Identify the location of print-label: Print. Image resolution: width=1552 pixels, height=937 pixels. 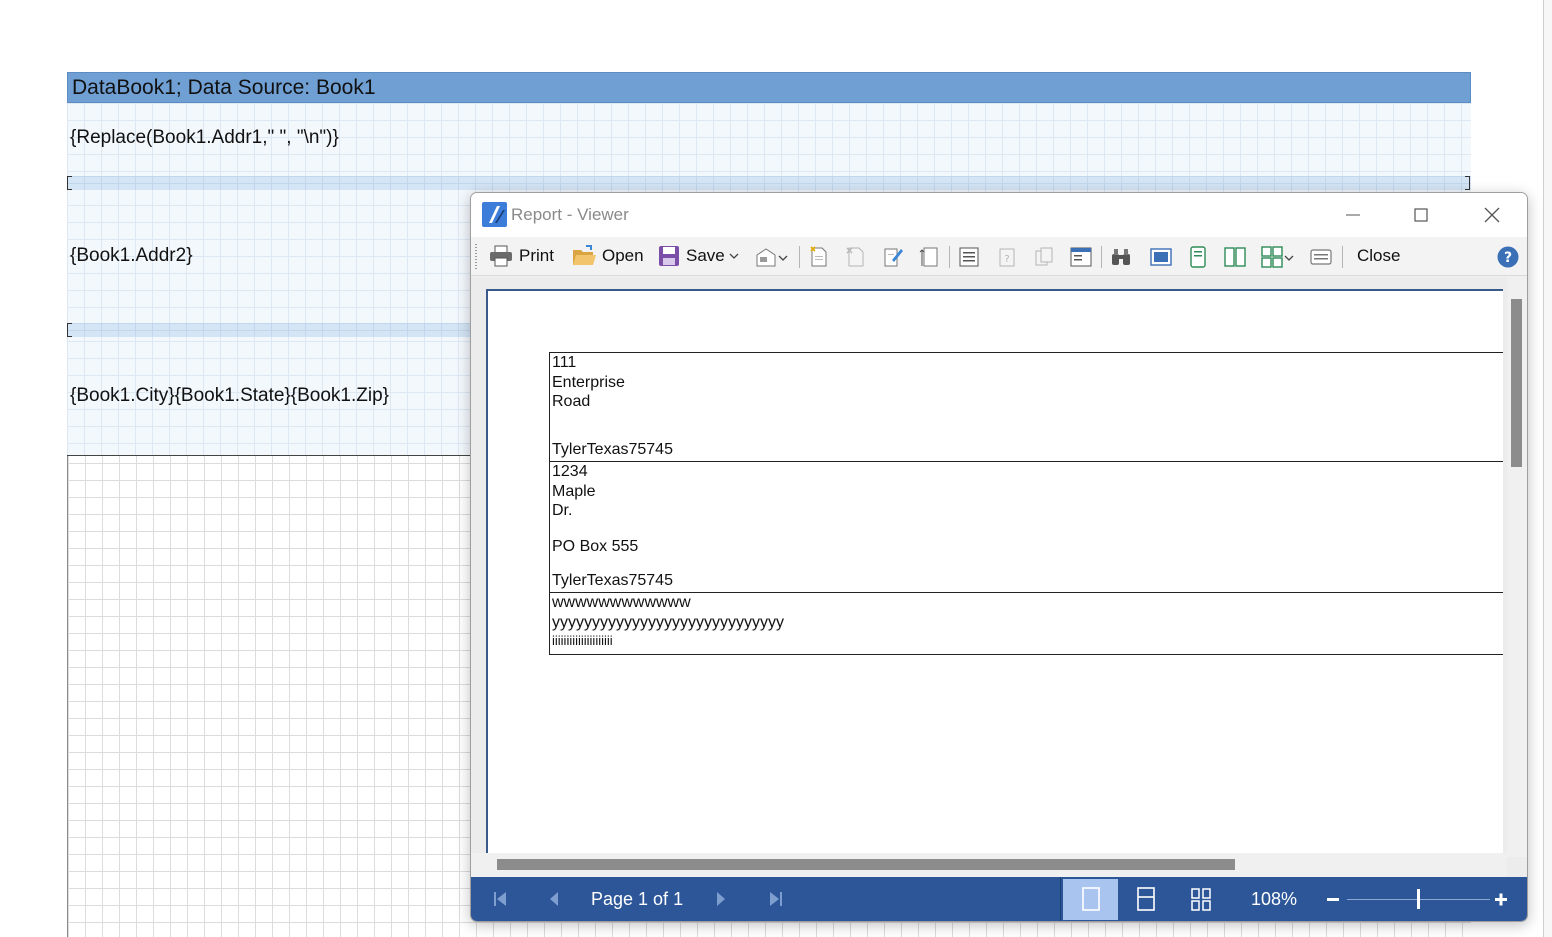
(536, 255).